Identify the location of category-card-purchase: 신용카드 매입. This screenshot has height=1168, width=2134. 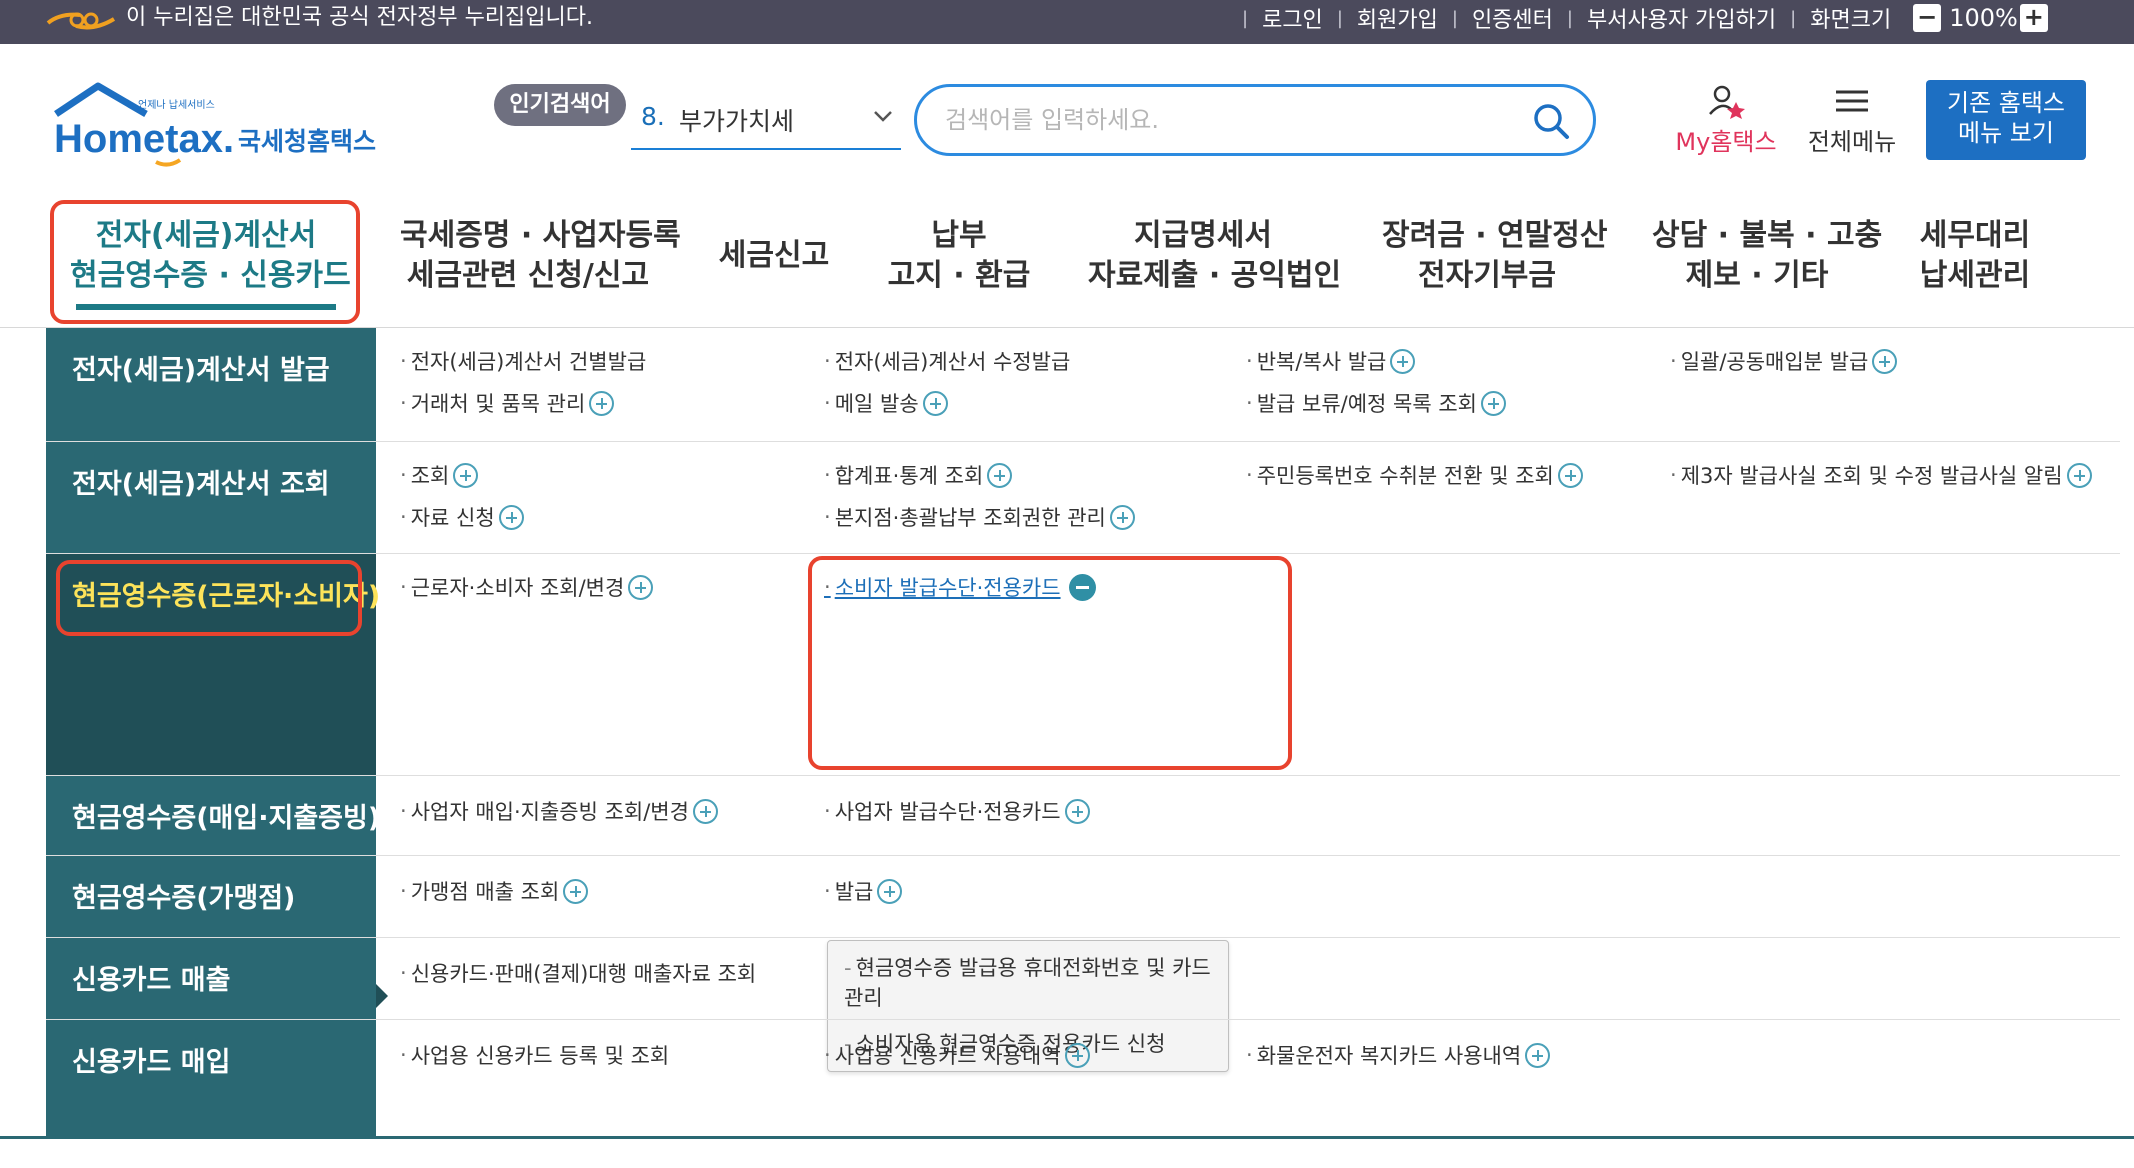
(211, 1078).